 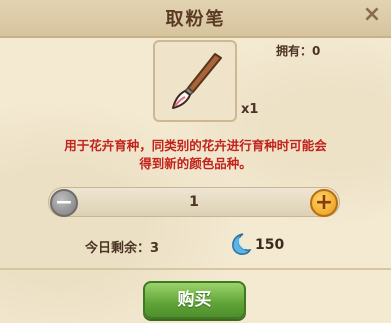 What do you see at coordinates (324, 203) in the screenshot?
I see `increase-button: +` at bounding box center [324, 203].